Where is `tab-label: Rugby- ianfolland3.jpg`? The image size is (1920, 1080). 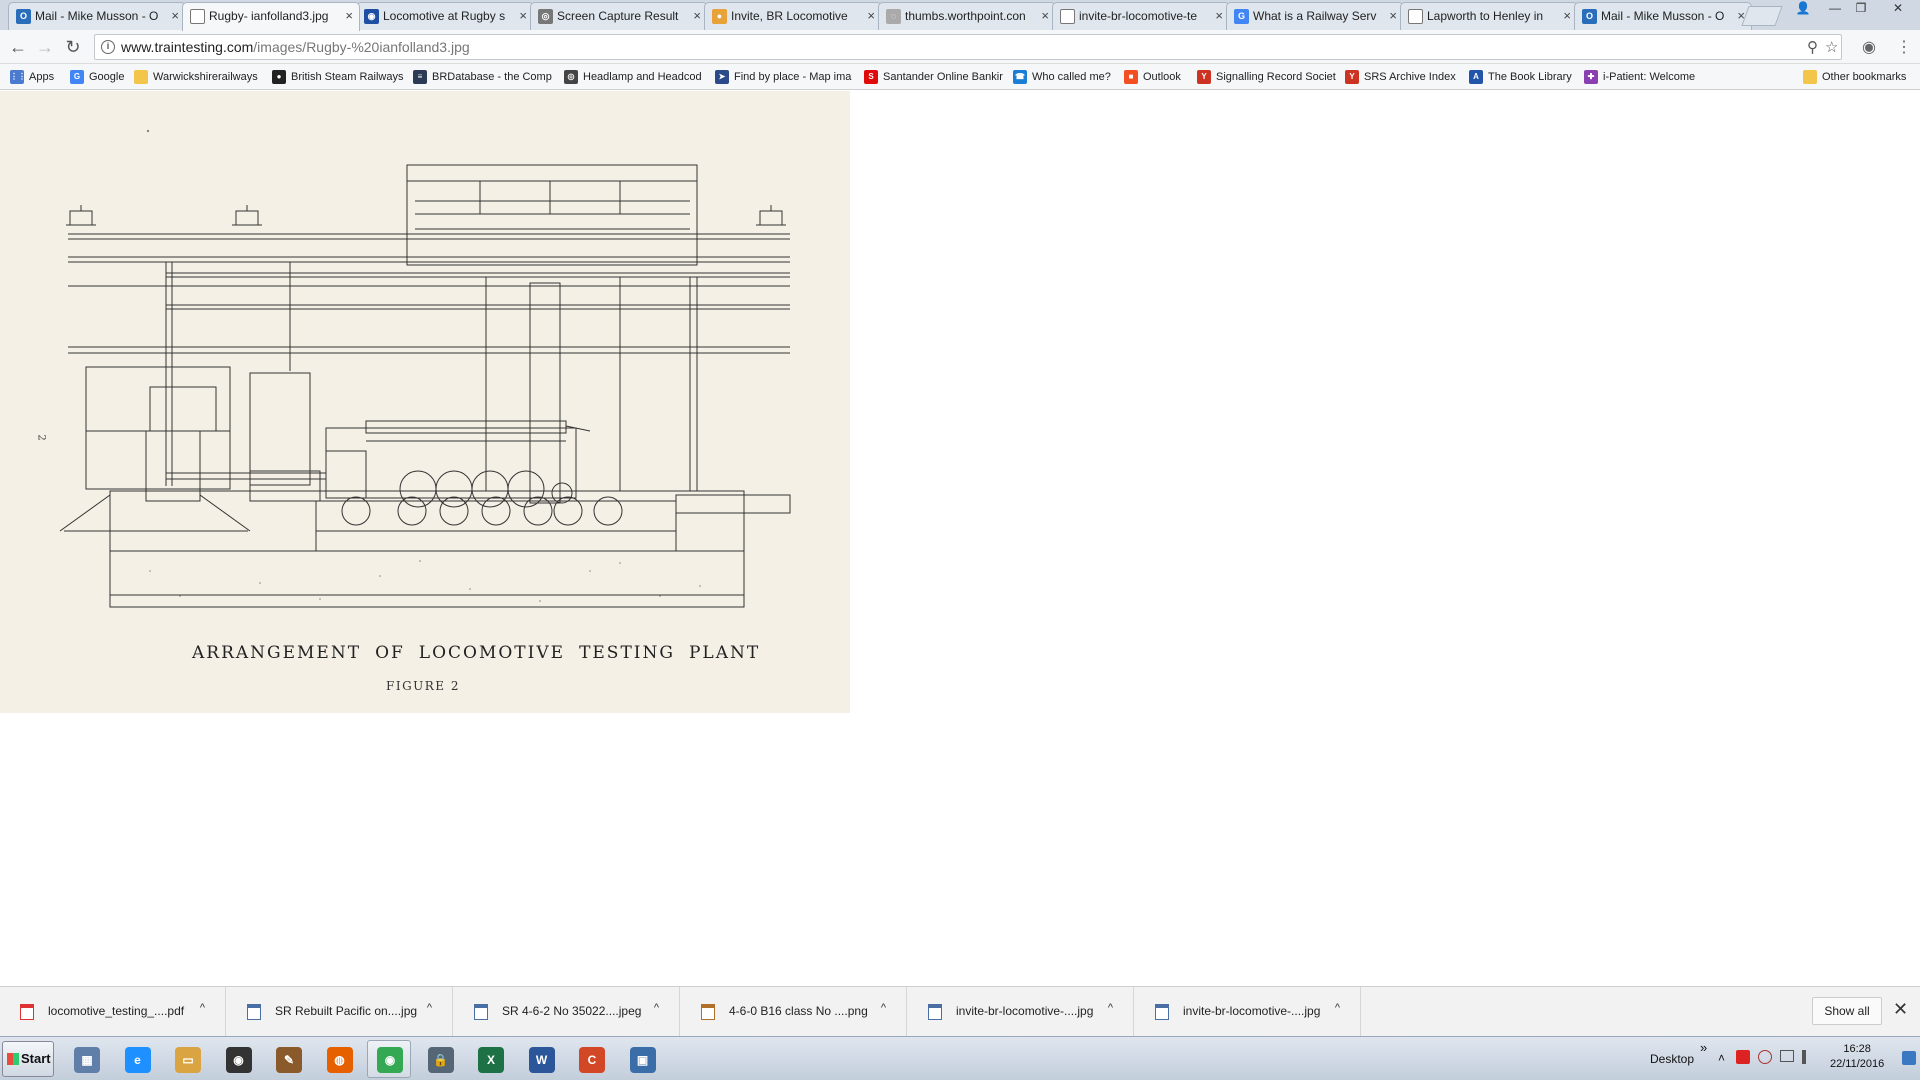 tab-label: Rugby- ianfolland3.jpg is located at coordinates (269, 16).